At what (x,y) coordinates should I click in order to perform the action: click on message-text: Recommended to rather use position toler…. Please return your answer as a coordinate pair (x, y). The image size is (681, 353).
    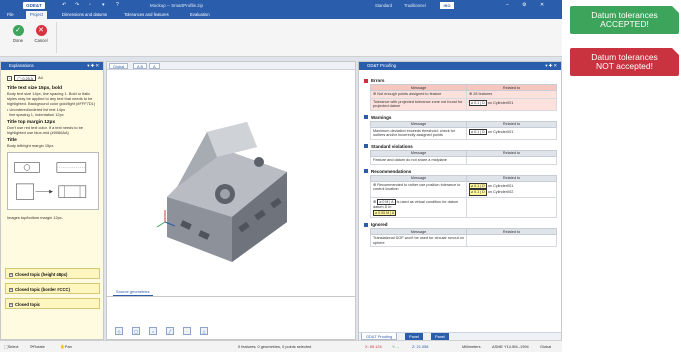
    Looking at the image, I should click on (417, 187).